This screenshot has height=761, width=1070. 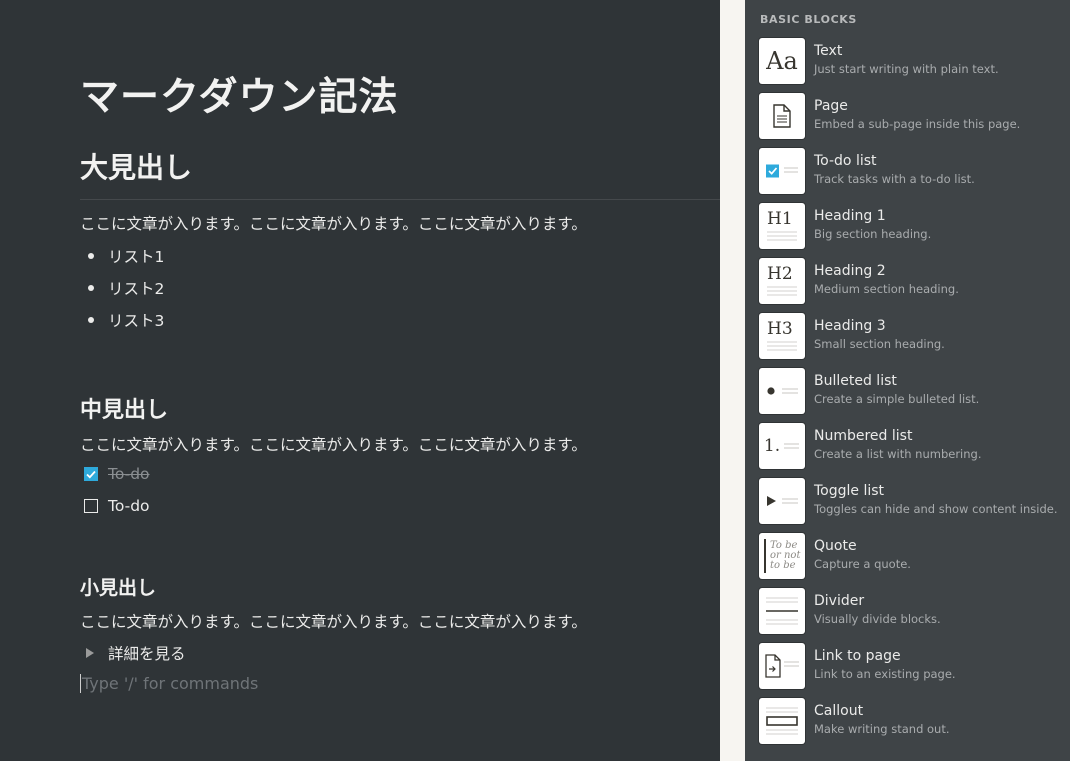 I want to click on bulleted-list-item: リスト2, so click(x=126, y=288).